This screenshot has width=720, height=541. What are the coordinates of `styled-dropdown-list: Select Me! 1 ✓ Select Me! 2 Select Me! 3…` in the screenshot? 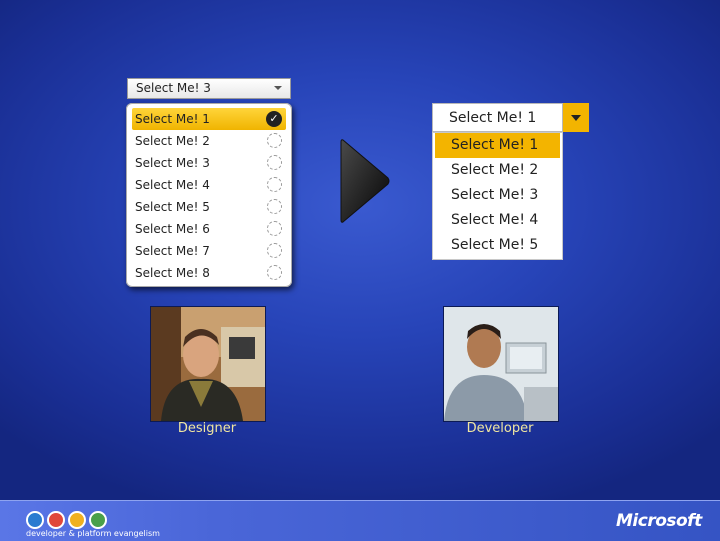 It's located at (209, 195).